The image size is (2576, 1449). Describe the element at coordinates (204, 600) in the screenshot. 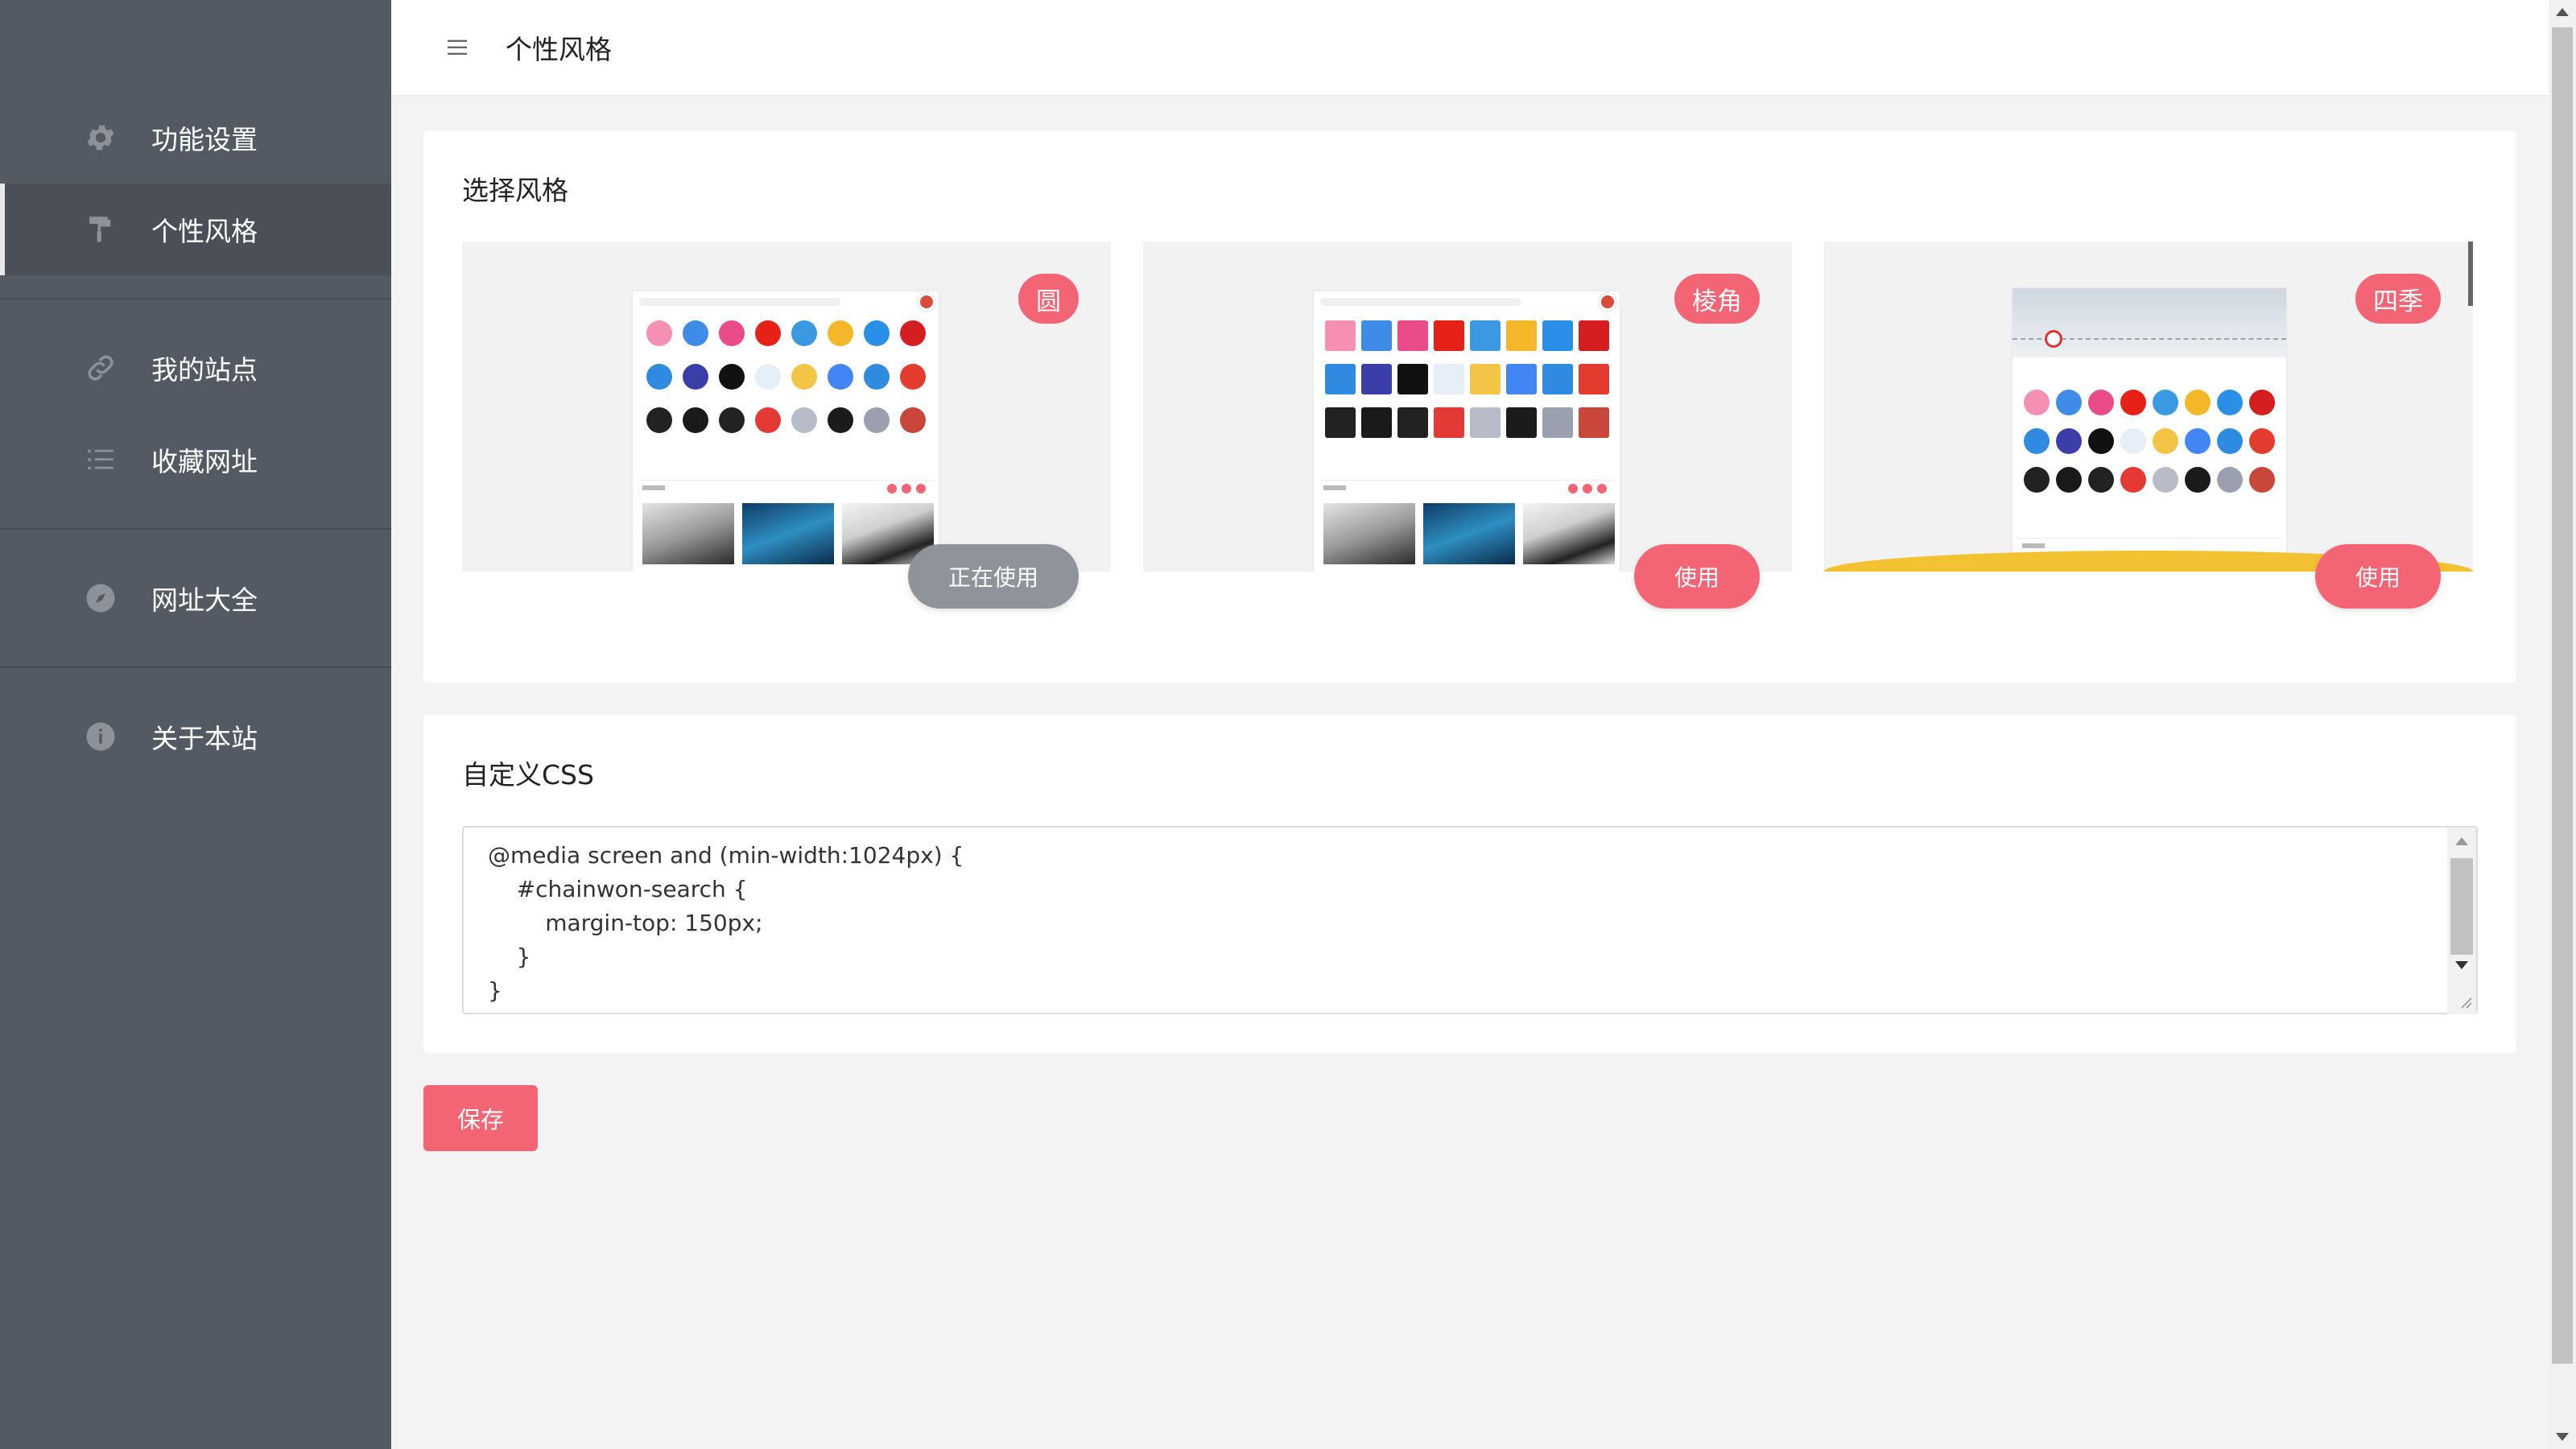

I see `sidebar-item-label: 网址大全` at that location.